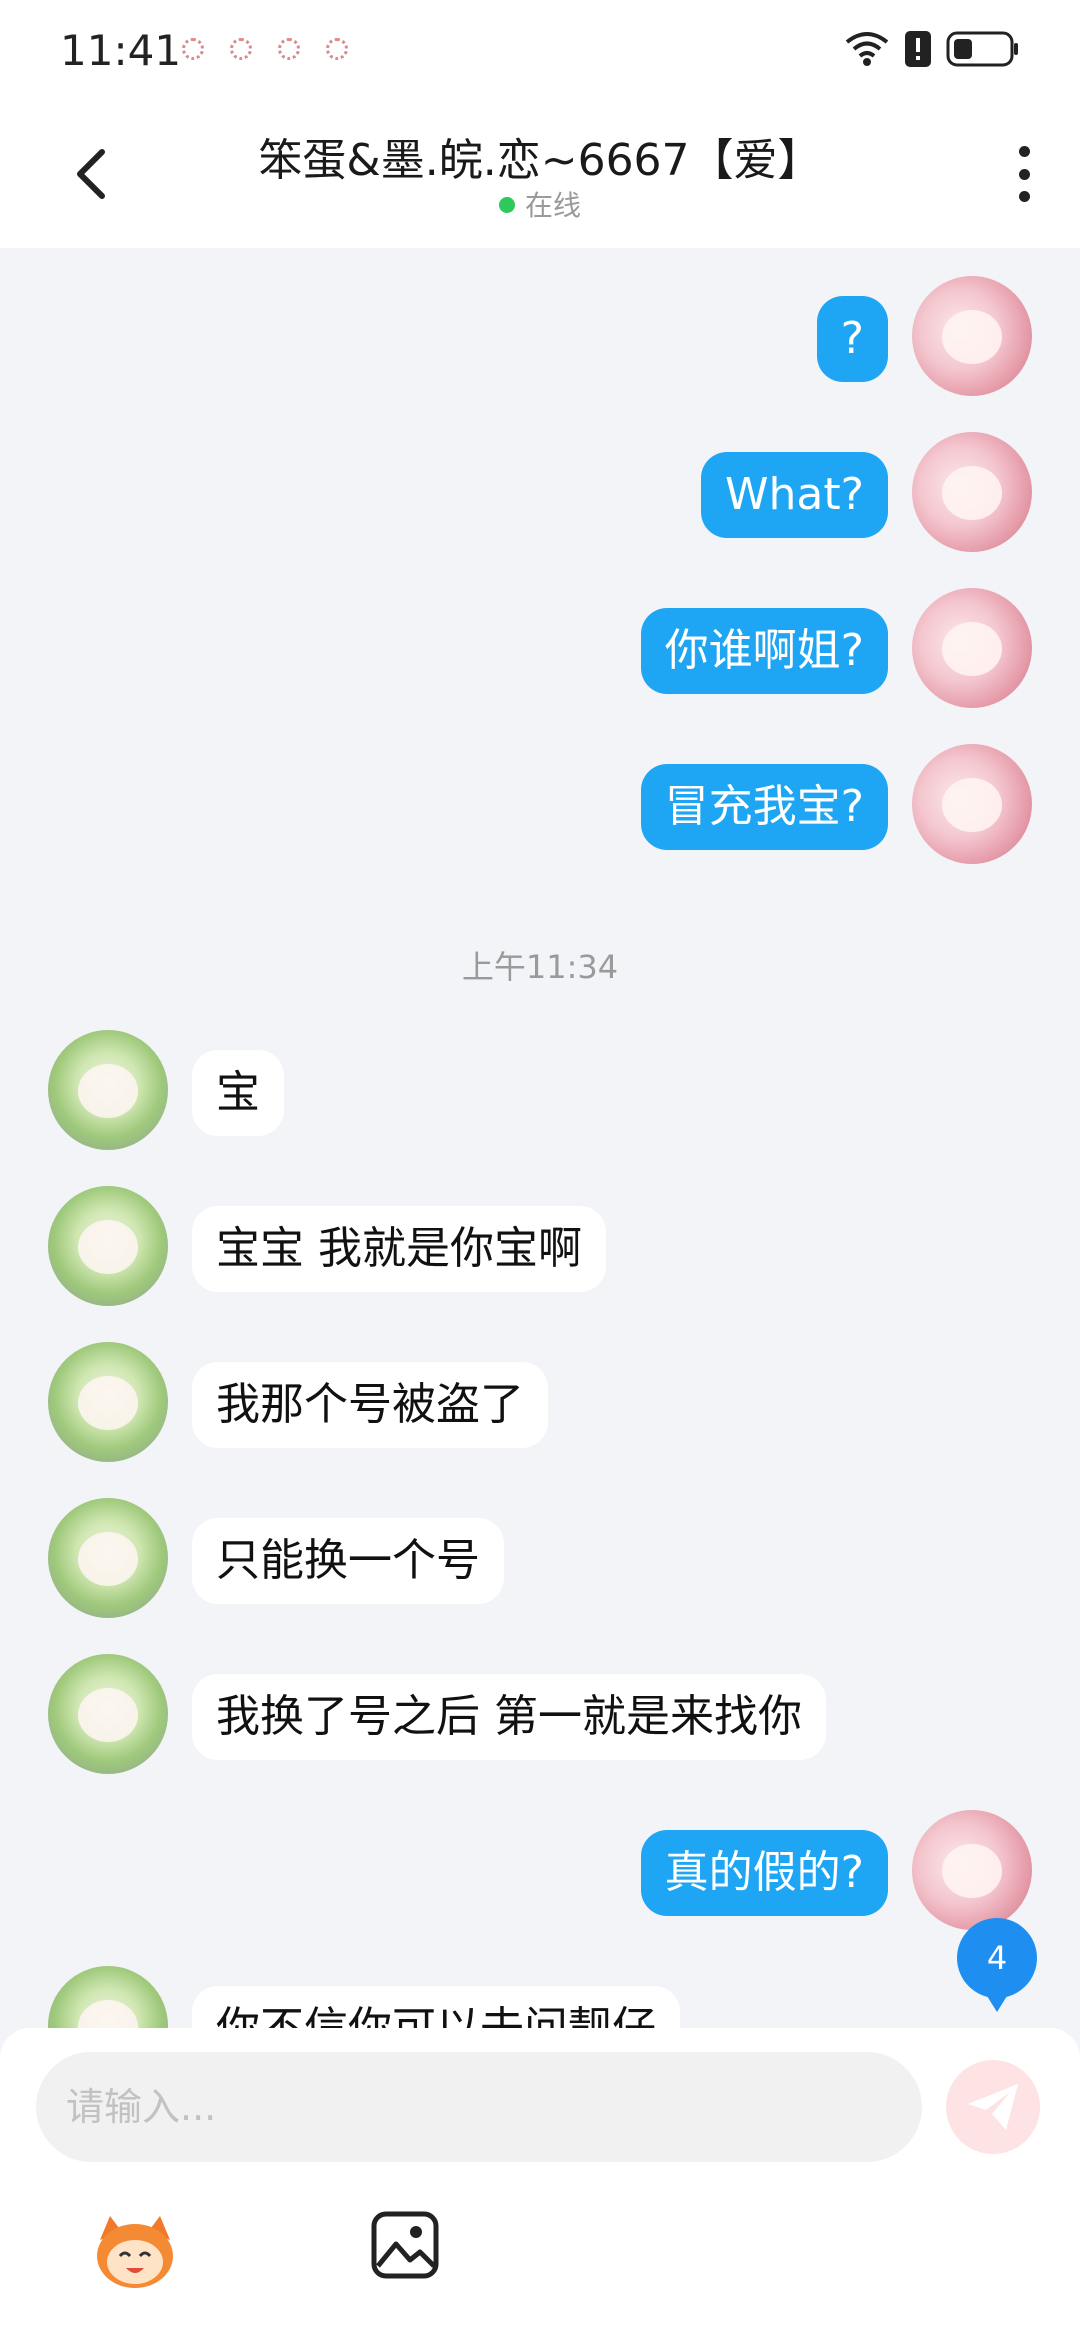 Image resolution: width=1080 pixels, height=2340 pixels. What do you see at coordinates (121, 50) in the screenshot?
I see `status-time: 11:41` at bounding box center [121, 50].